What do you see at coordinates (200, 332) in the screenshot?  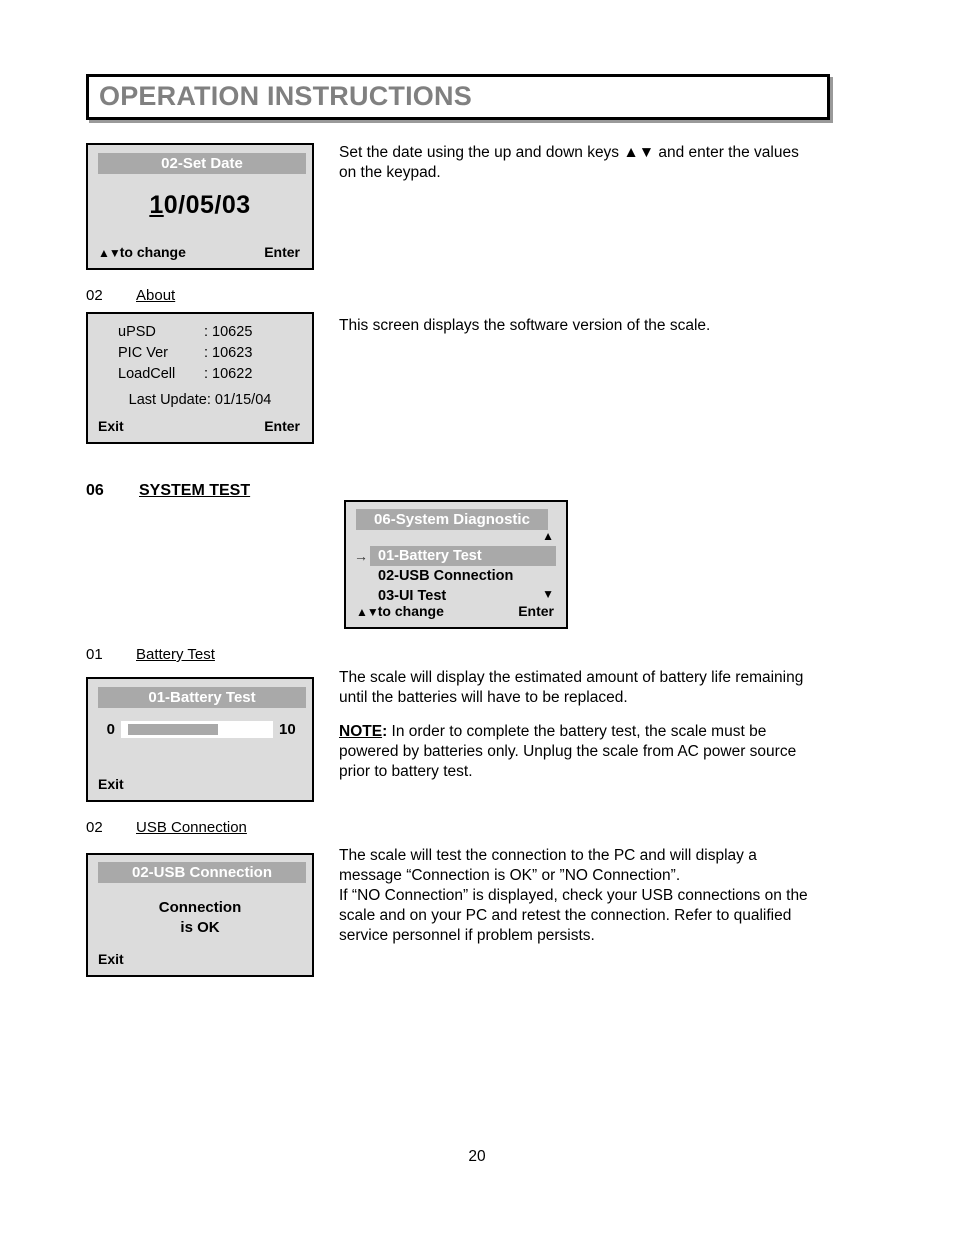 I see `about-row: uPSD : 10625` at bounding box center [200, 332].